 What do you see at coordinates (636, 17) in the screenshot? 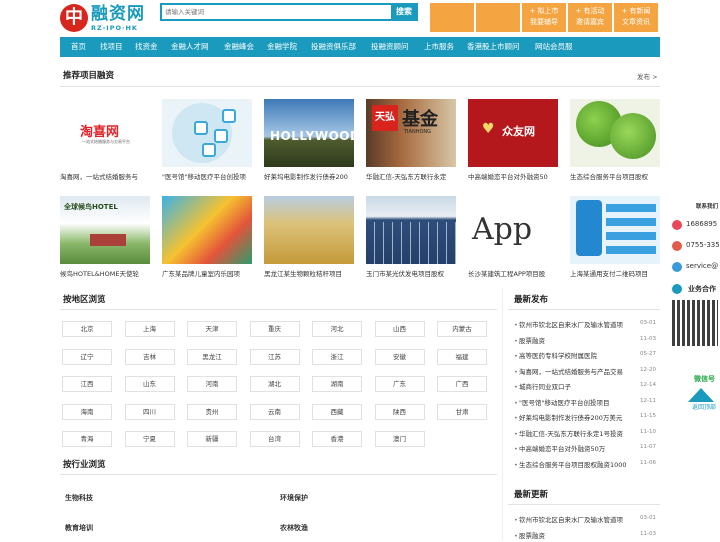
I see `news-button: + 有新闻 文章资讯` at bounding box center [636, 17].